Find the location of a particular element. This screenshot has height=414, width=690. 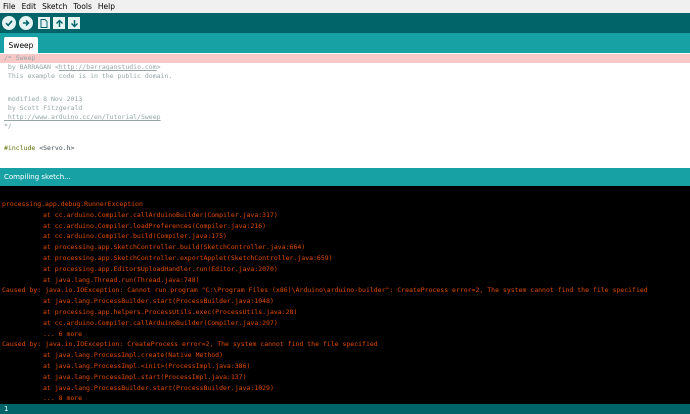

tab-strip: Sweep is located at coordinates (345, 43).